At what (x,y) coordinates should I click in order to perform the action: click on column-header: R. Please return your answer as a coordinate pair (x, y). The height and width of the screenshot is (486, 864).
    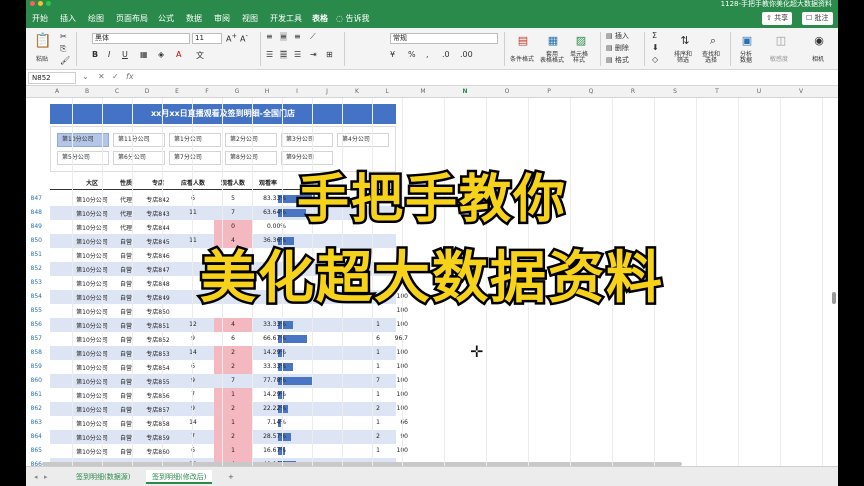
    Looking at the image, I should click on (633, 91).